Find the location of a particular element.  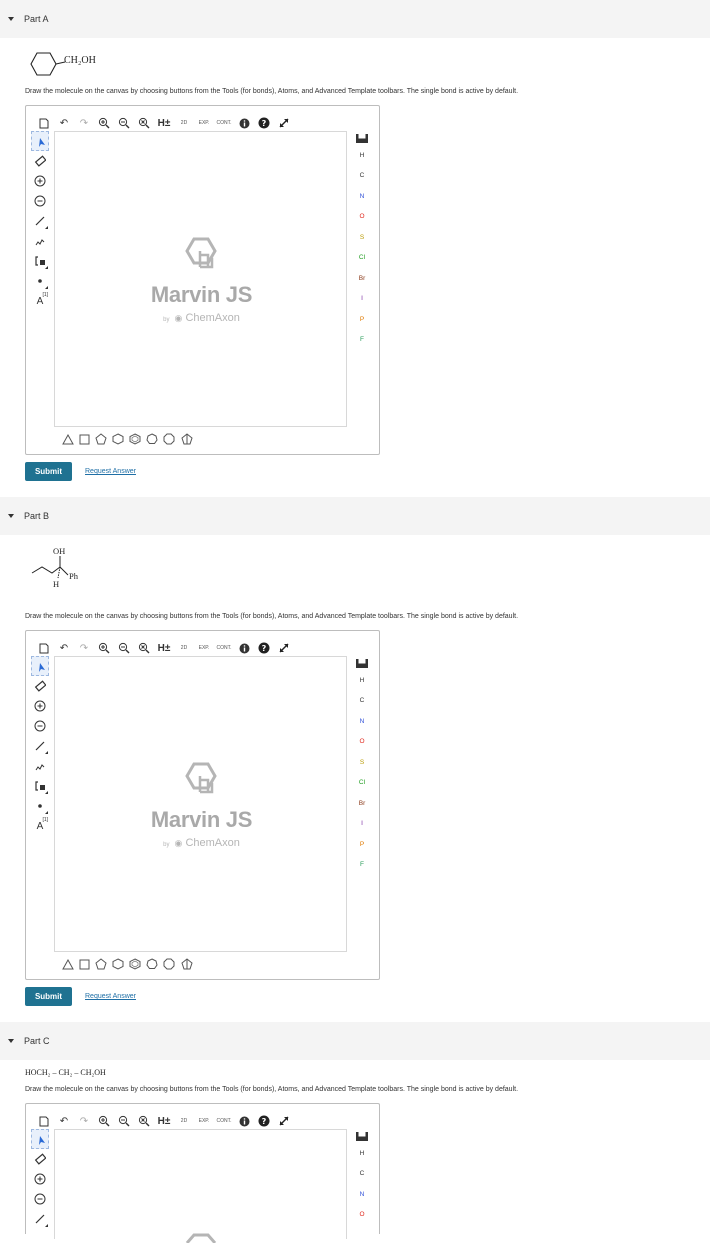

part-b-submit-button: Submit is located at coordinates (48, 996).